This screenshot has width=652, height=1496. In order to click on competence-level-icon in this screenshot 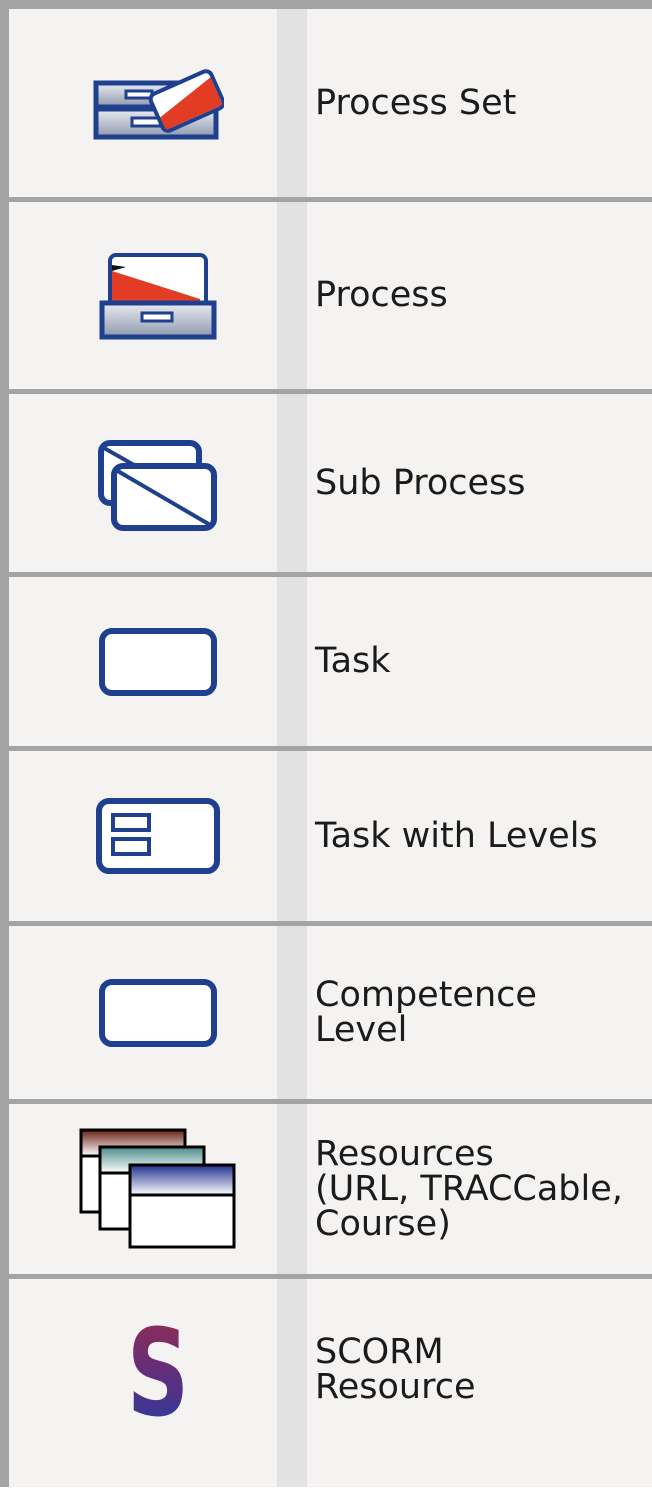, I will do `click(158, 1012)`.